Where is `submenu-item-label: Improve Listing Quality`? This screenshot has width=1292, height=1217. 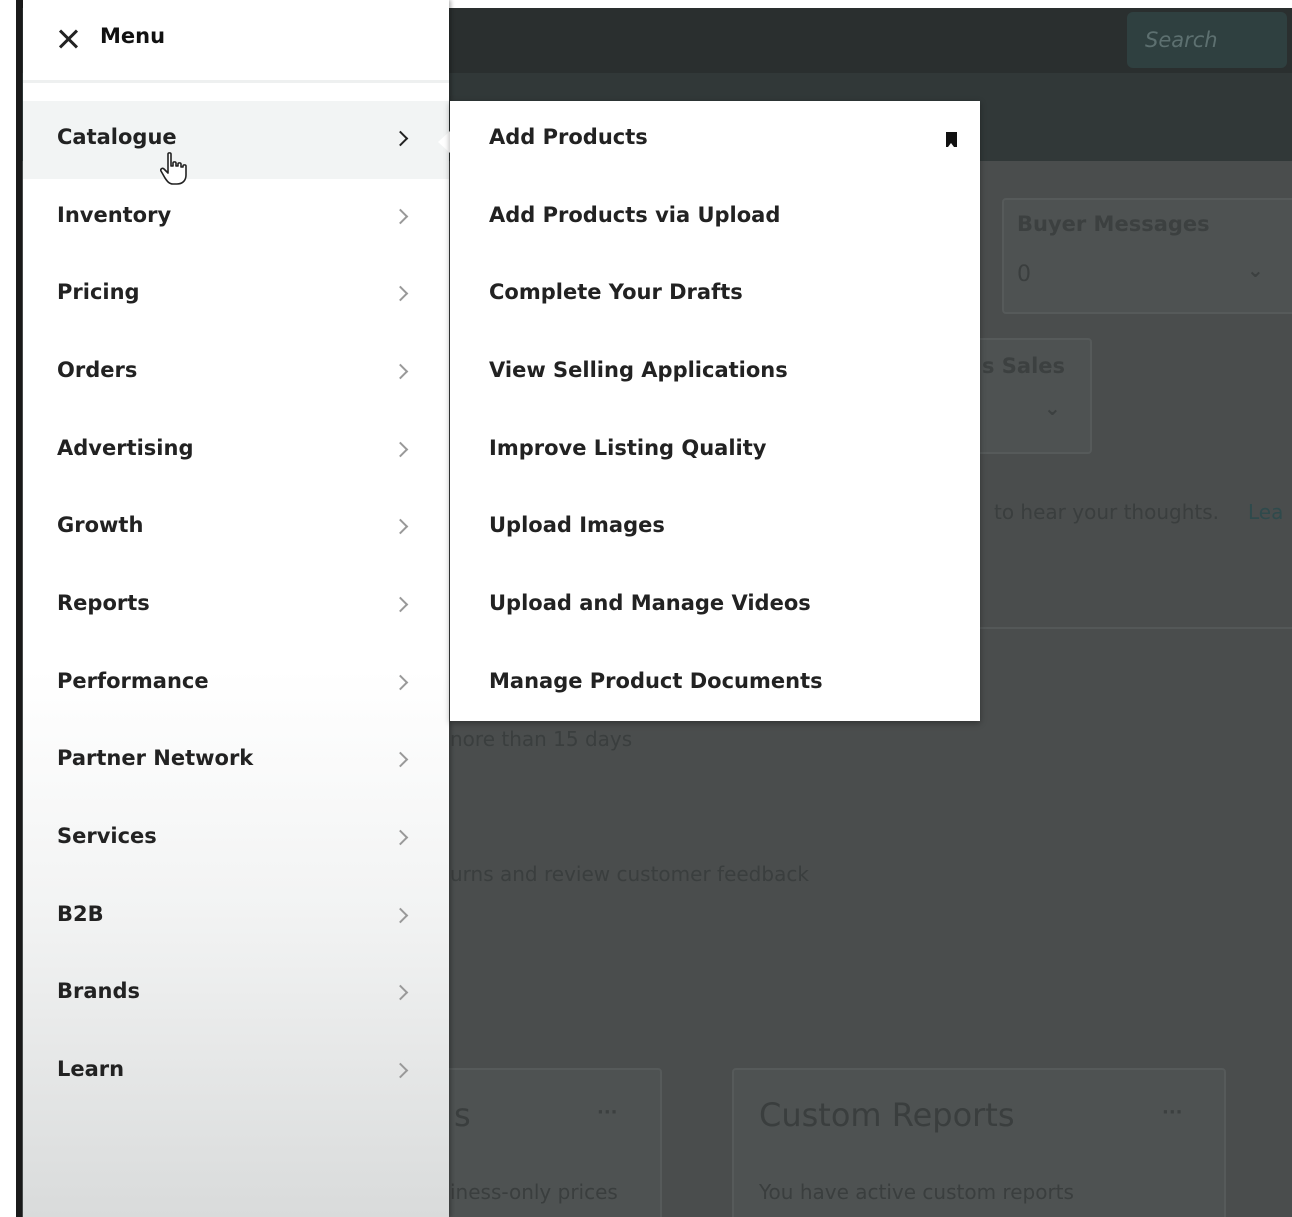 submenu-item-label: Improve Listing Quality is located at coordinates (628, 448).